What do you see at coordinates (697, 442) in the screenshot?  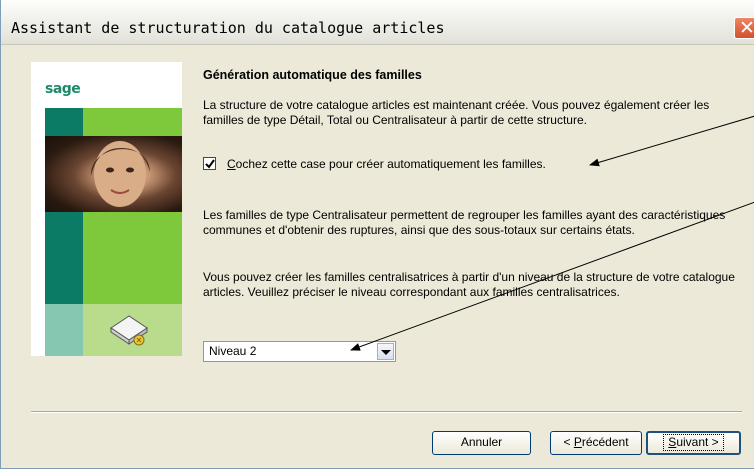 I see `next-label: uivant >` at bounding box center [697, 442].